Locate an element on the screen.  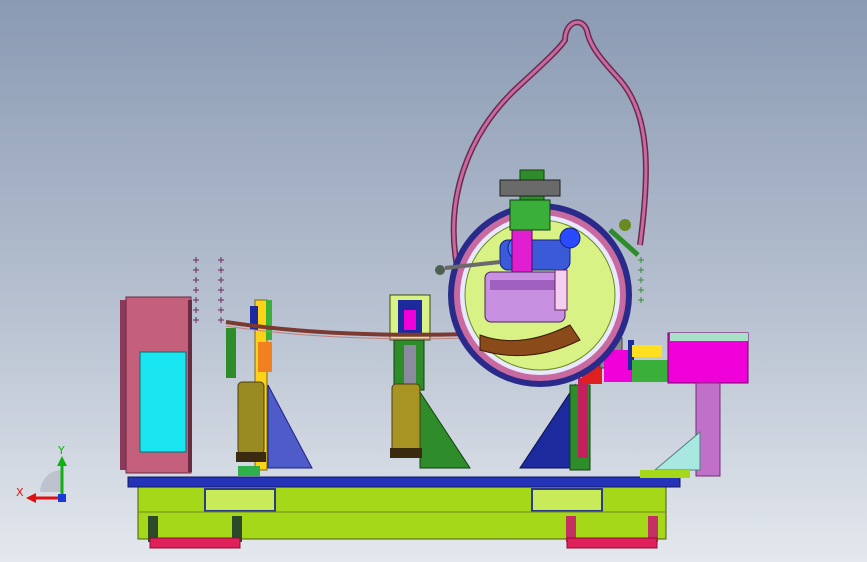
left-cylinder is located at coordinates (251, 418).